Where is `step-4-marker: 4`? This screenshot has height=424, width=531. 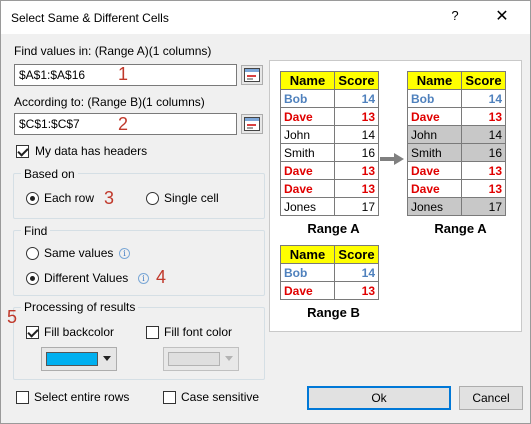 step-4-marker: 4 is located at coordinates (161, 277).